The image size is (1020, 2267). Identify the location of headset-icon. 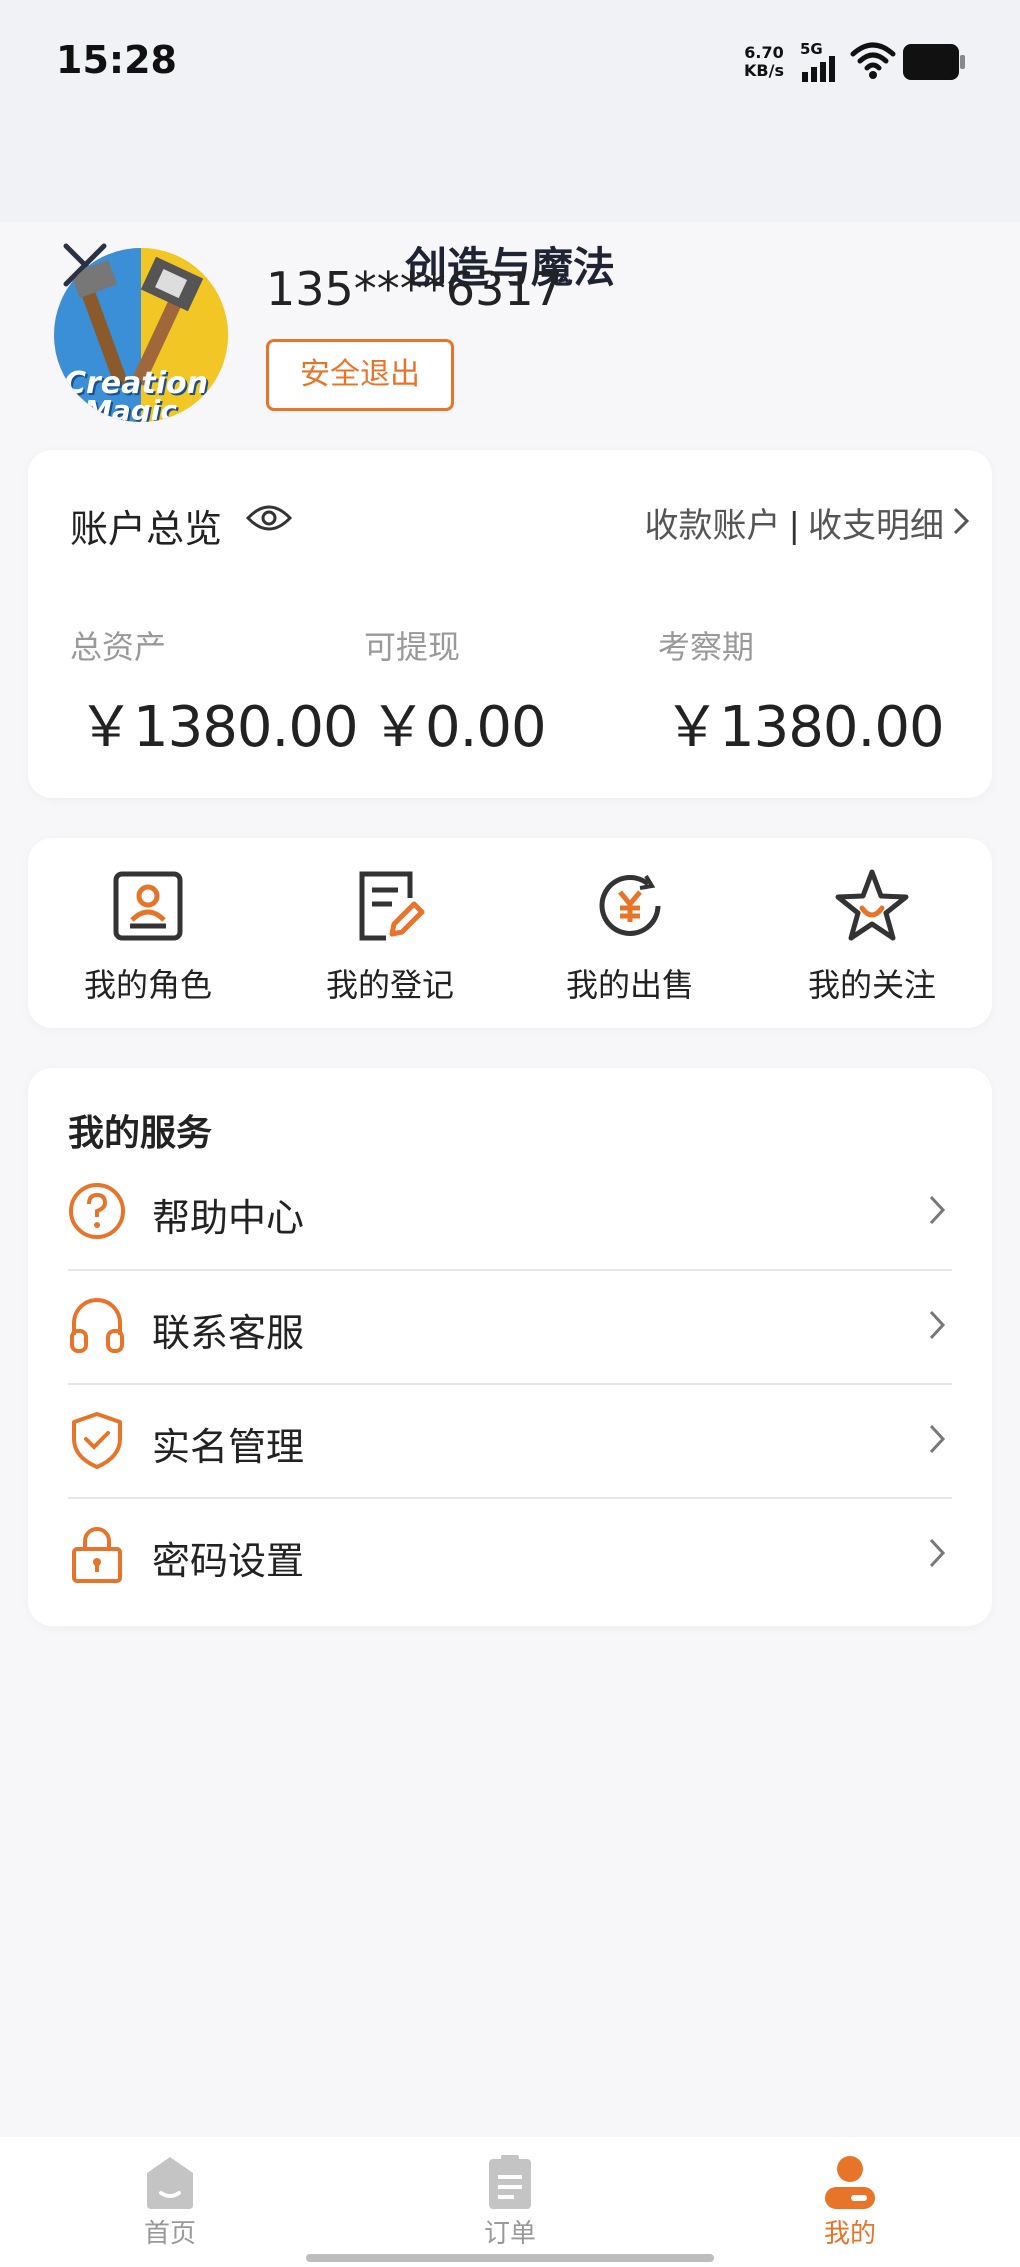
(97, 1325).